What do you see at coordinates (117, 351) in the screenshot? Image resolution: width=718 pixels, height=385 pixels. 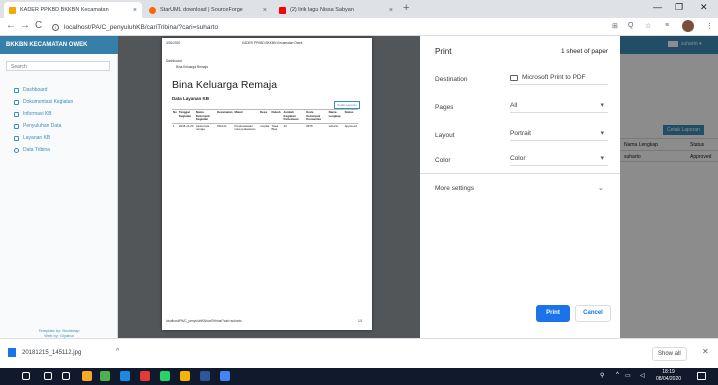 I see `download-options-chevron-icon: ^` at bounding box center [117, 351].